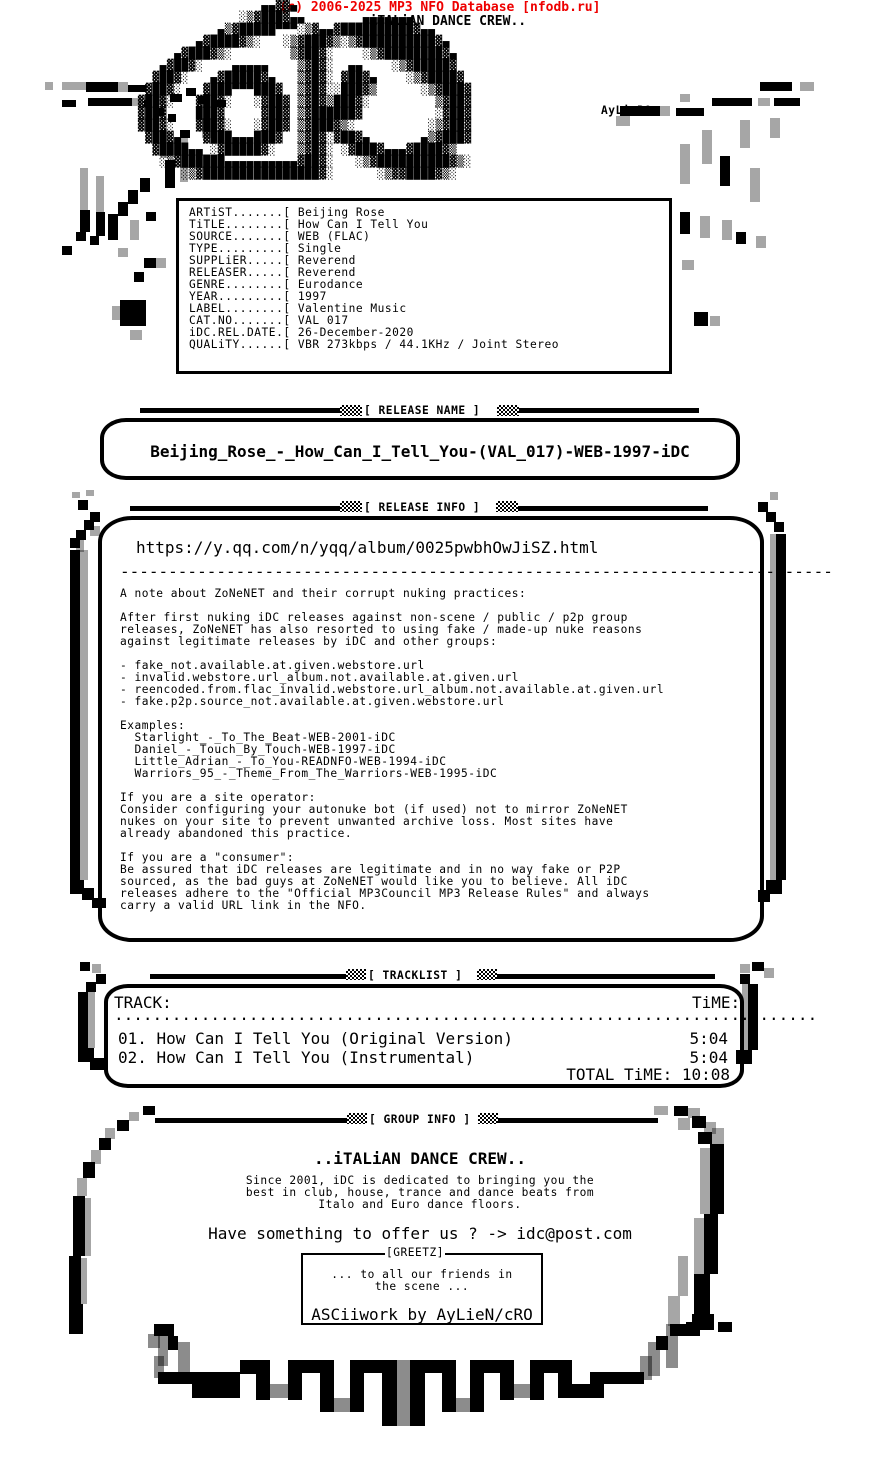 This screenshot has height=1464, width=880. I want to click on release-name-title-bar-right, so click(609, 410).